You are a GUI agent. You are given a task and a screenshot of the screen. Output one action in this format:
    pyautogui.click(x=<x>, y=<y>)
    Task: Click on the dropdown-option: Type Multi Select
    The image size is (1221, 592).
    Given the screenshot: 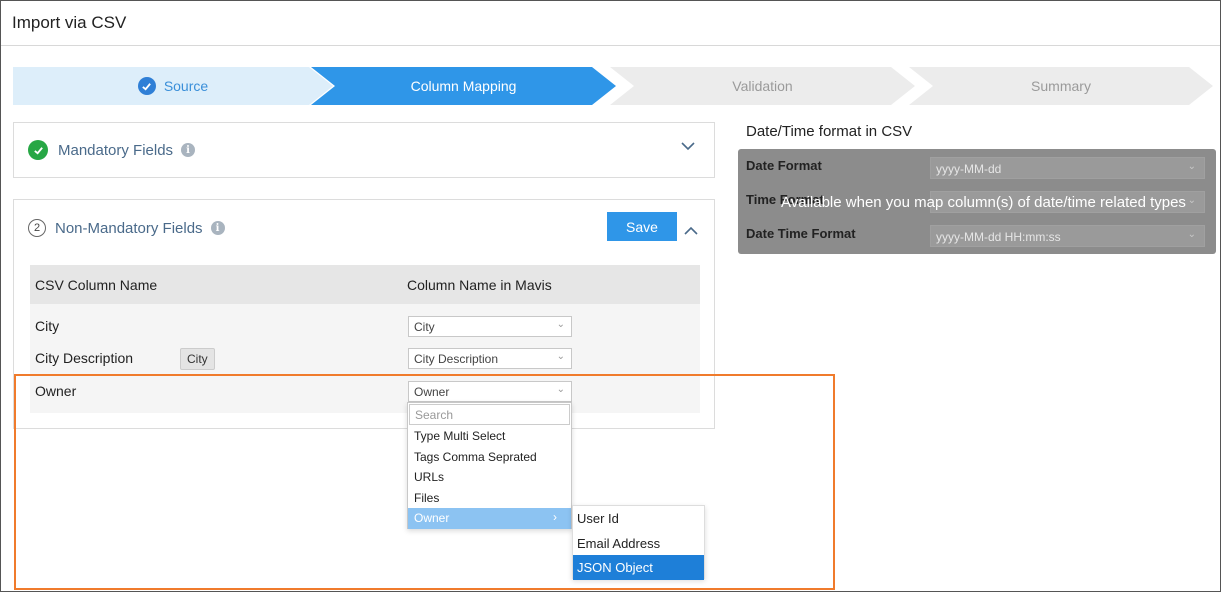 What is the action you would take?
    pyautogui.click(x=489, y=436)
    